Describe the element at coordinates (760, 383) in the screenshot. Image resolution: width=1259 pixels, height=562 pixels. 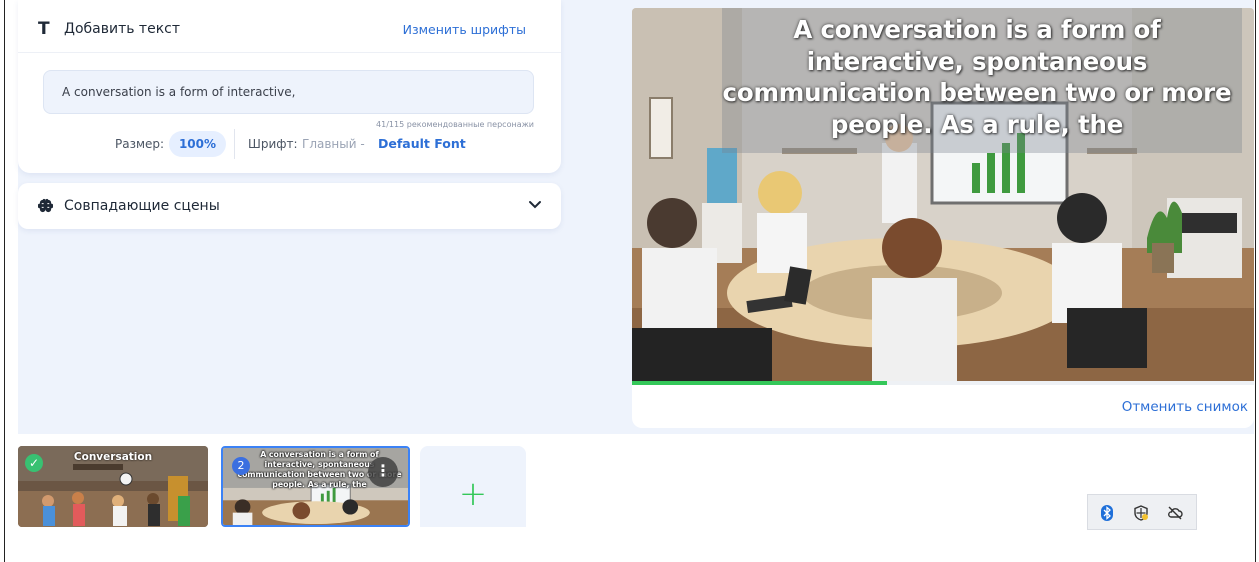
I see `playback-progress-fill` at that location.